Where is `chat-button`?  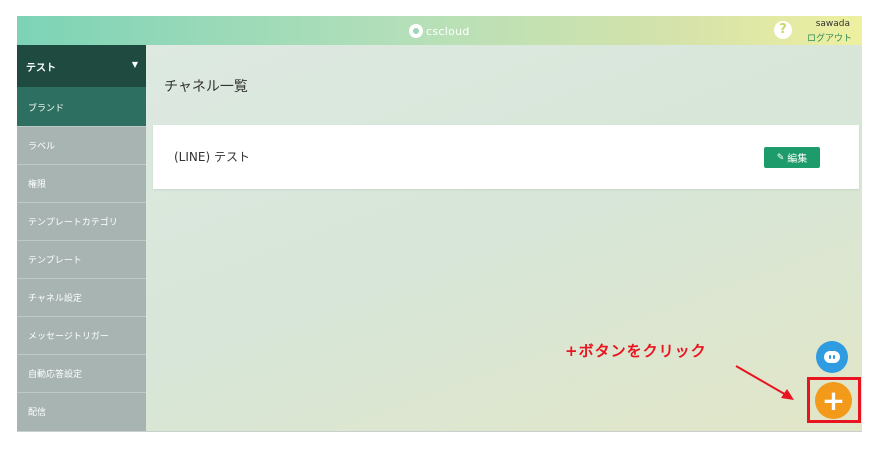
chat-button is located at coordinates (832, 357).